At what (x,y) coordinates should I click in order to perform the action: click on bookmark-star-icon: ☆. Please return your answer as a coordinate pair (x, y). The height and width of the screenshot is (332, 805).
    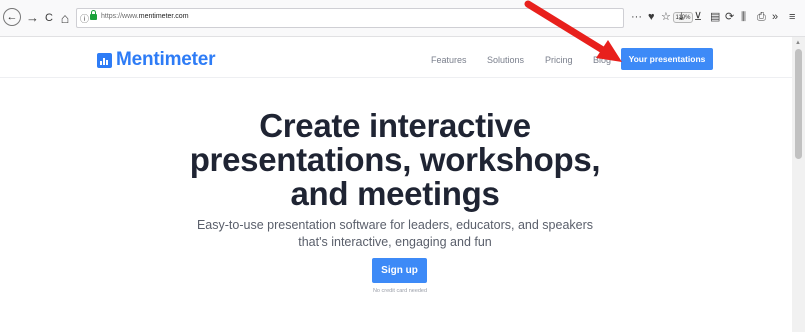
    Looking at the image, I should click on (666, 17).